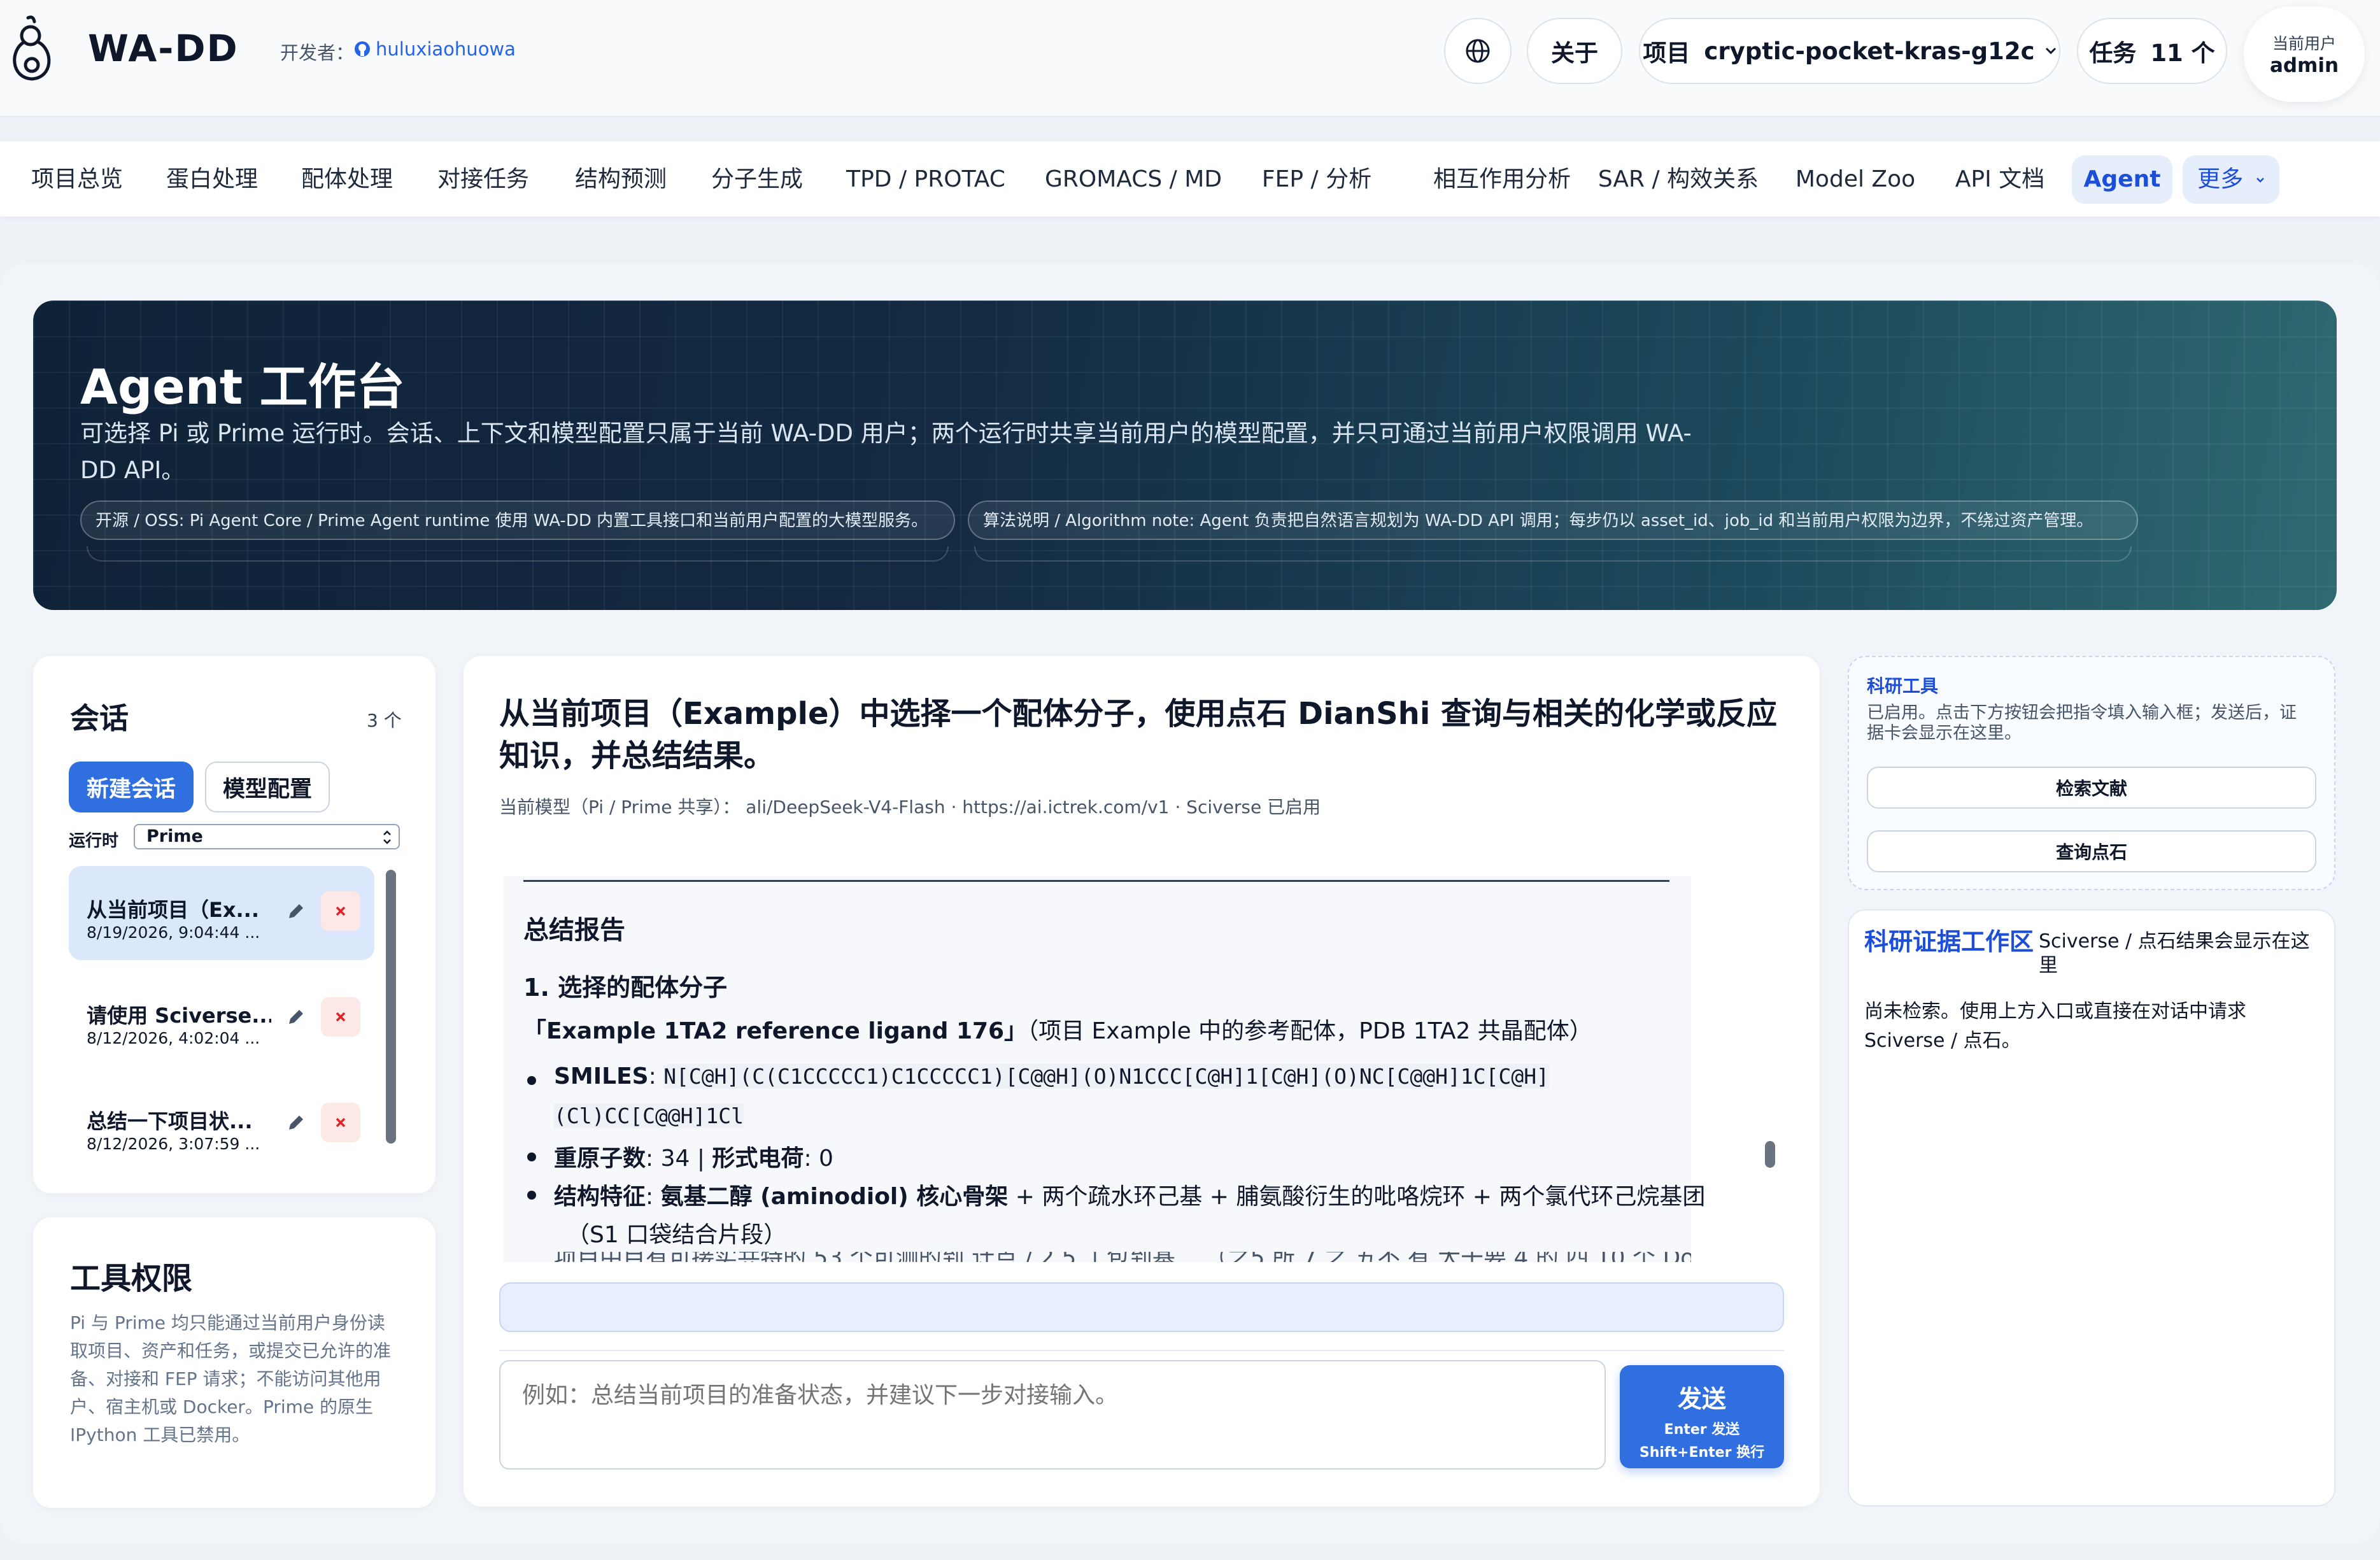 Image resolution: width=2380 pixels, height=1560 pixels. What do you see at coordinates (174, 836) in the screenshot?
I see `runtime-value: Prime` at bounding box center [174, 836].